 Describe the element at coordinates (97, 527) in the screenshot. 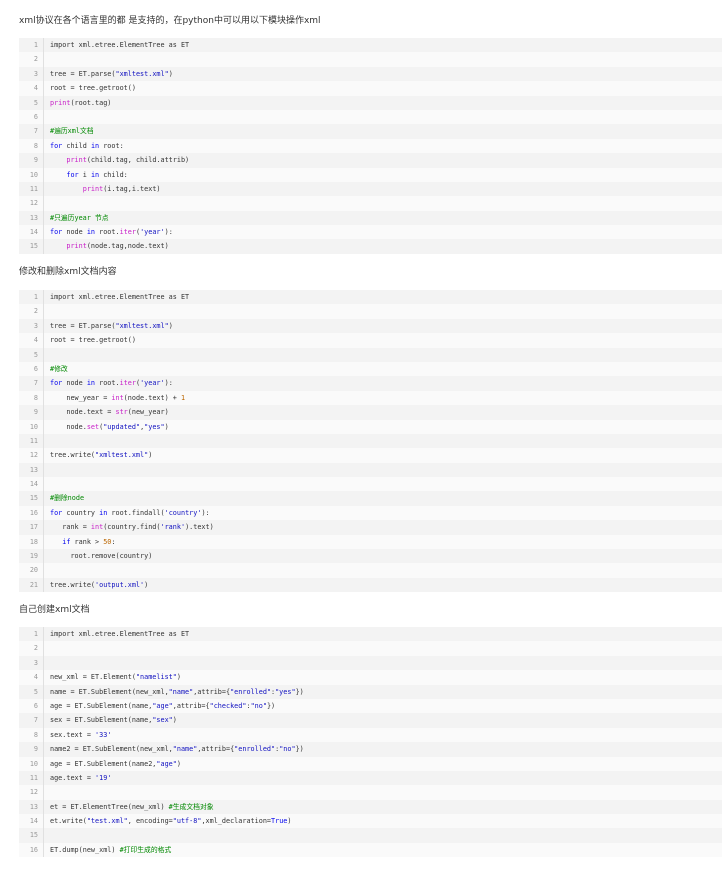

I see `code-token: int` at that location.